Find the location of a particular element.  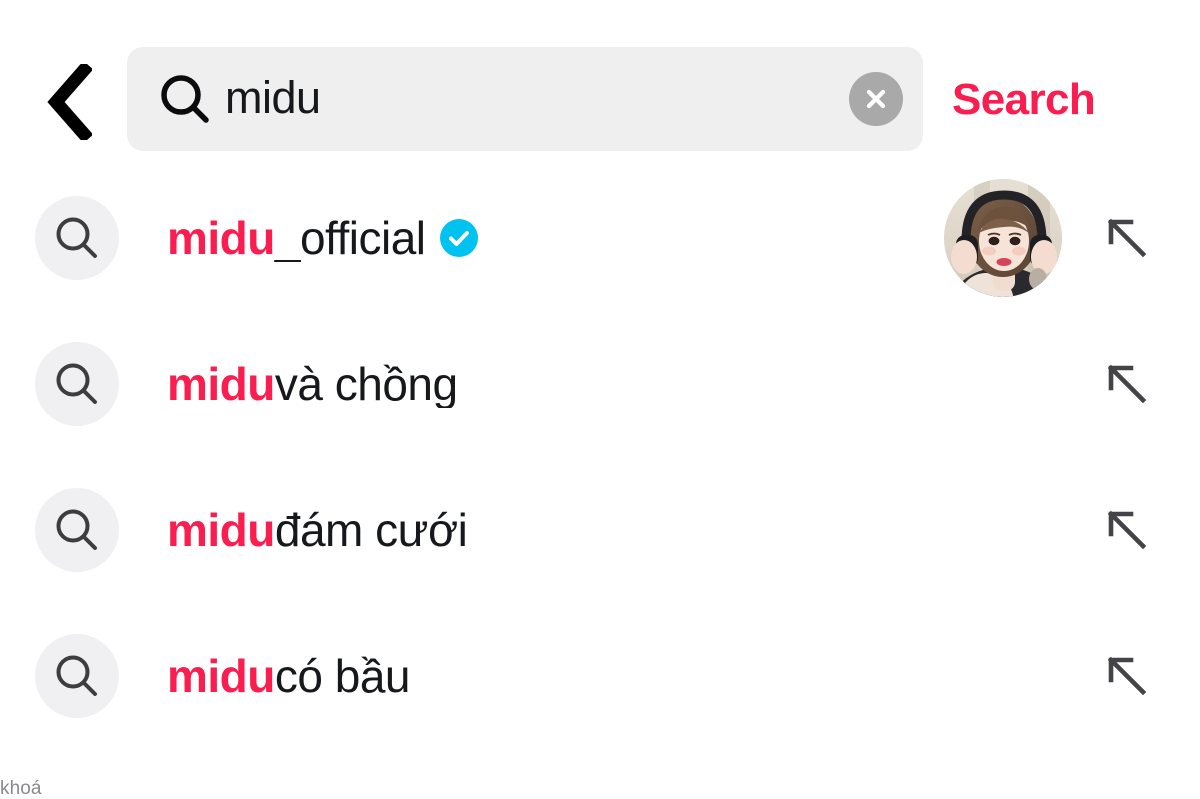

suggestion-label: midu và chồng is located at coordinates (555, 384).